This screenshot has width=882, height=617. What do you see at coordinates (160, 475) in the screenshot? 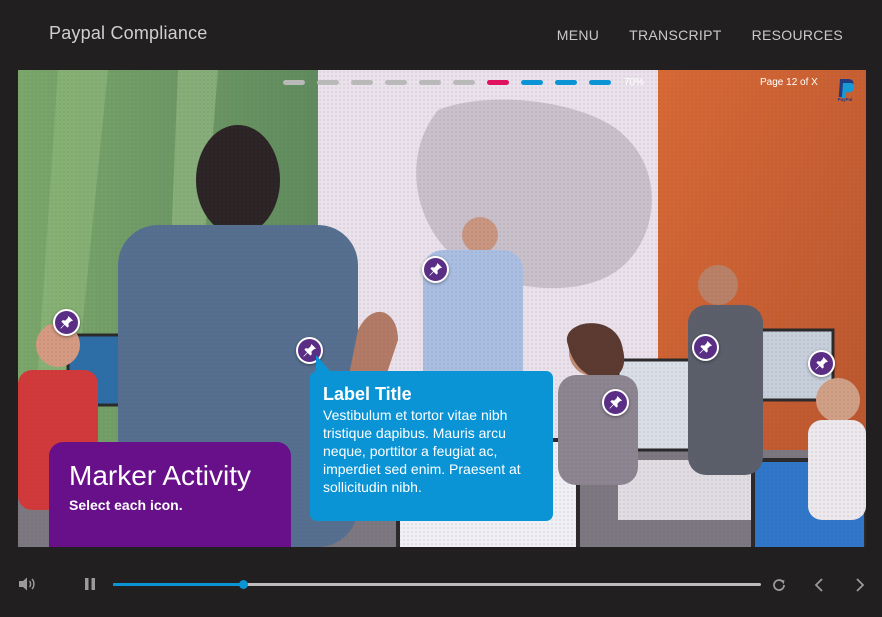
I see `activity-title: Marker Activity` at bounding box center [160, 475].